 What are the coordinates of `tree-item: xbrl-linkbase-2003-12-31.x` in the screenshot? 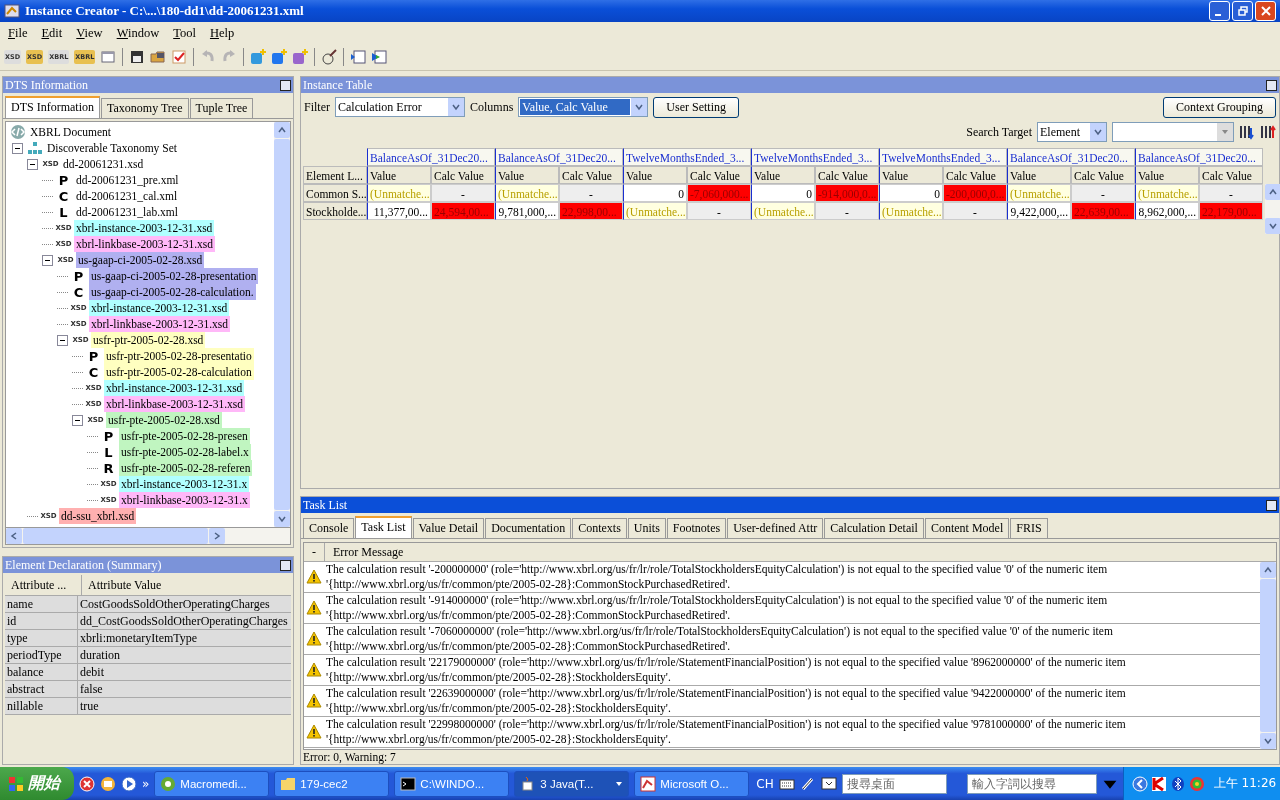 It's located at (184, 500).